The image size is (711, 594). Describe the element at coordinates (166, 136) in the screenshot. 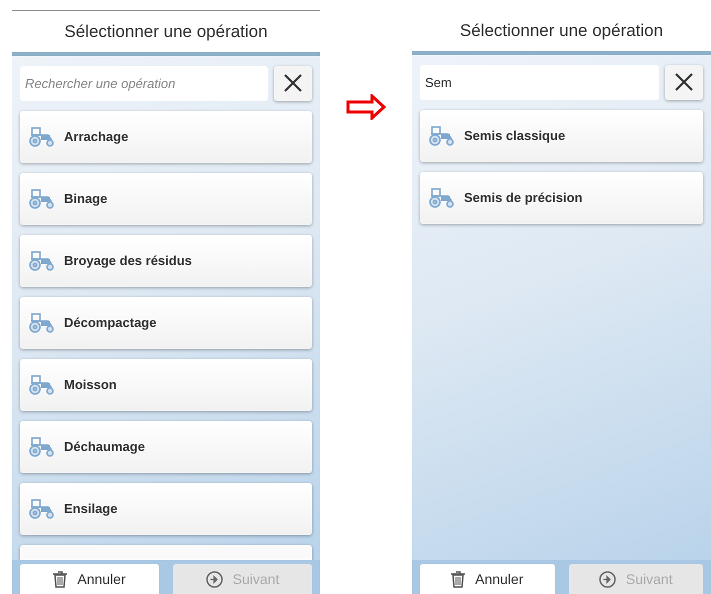

I see `operation-item: Arrachage` at that location.